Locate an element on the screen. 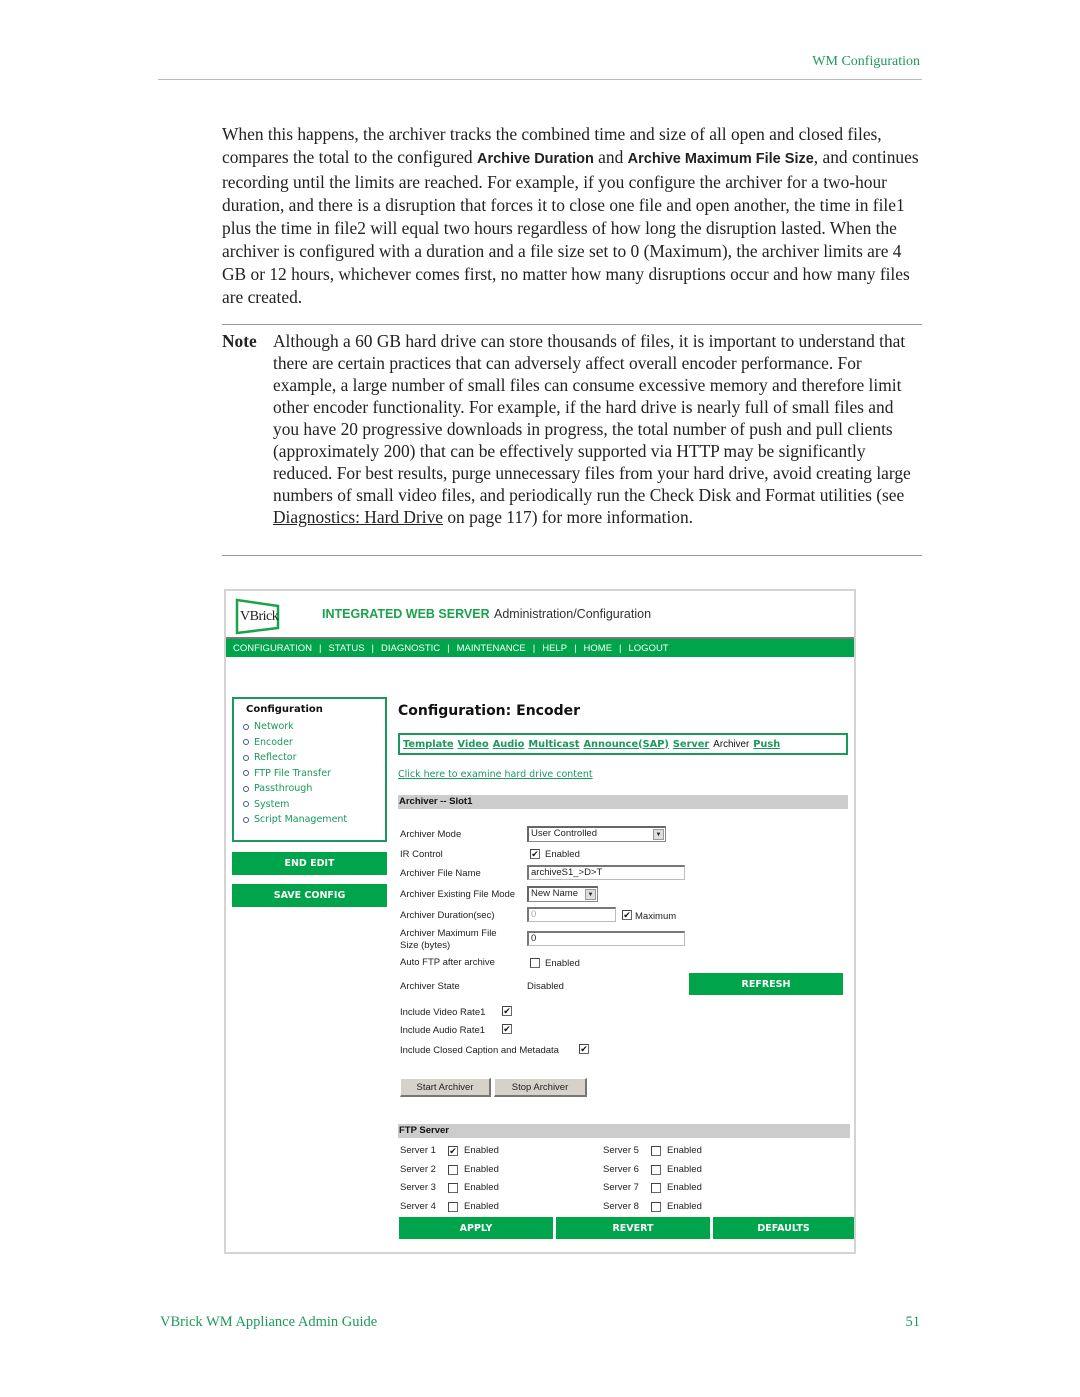  defaults-button: DEFAULTS is located at coordinates (783, 1228).